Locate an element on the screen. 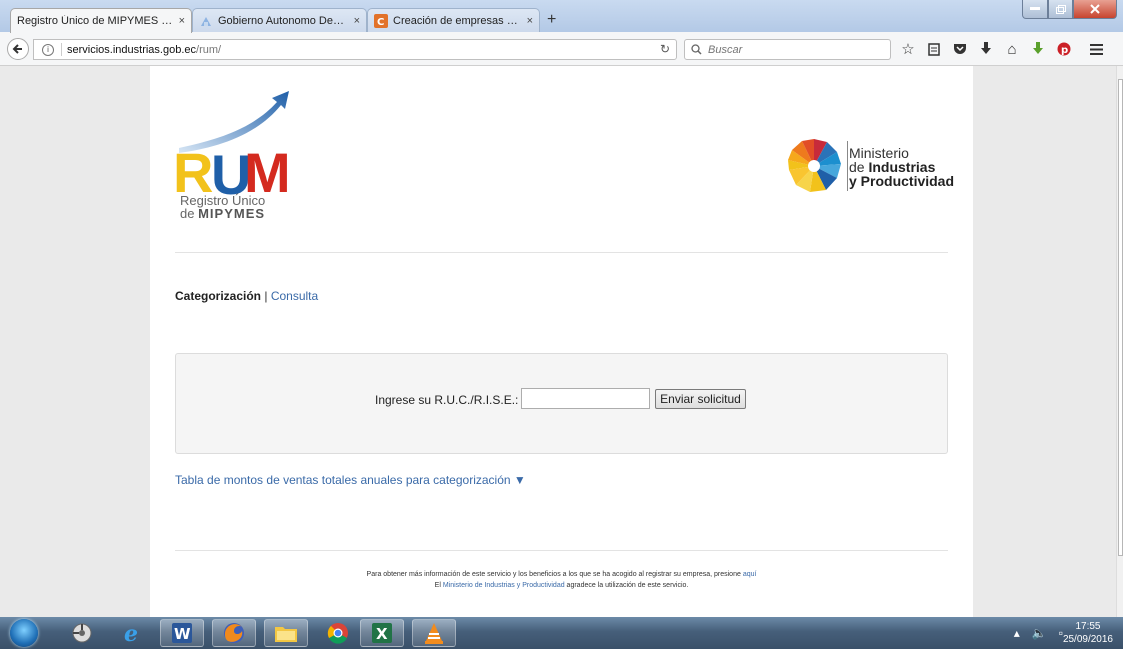 This screenshot has width=1123, height=649. taskbar-clock: 17:55 25/09/2016 is located at coordinates (1088, 633).